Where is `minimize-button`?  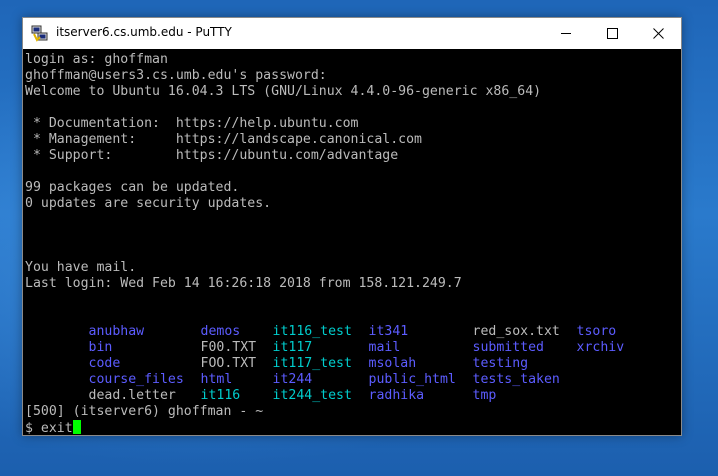 minimize-button is located at coordinates (566, 33).